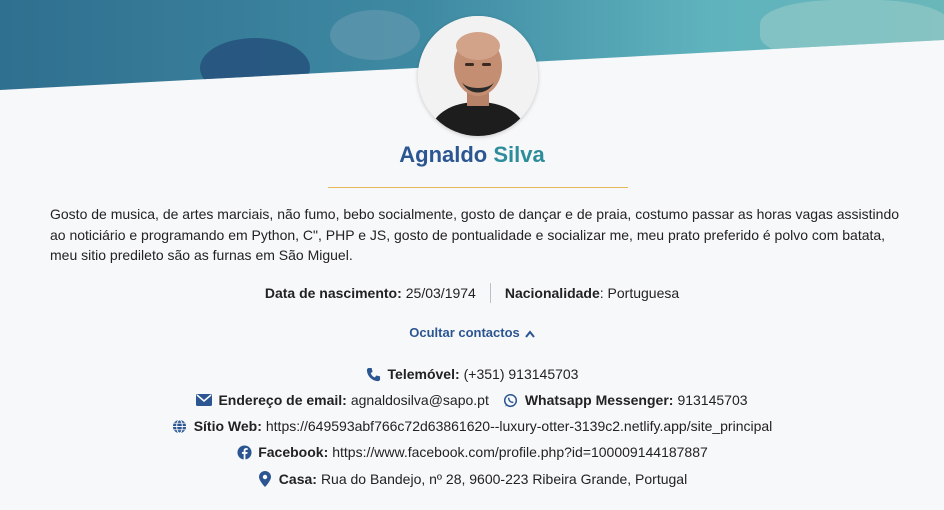 This screenshot has width=944, height=510. I want to click on divider, so click(478, 187).